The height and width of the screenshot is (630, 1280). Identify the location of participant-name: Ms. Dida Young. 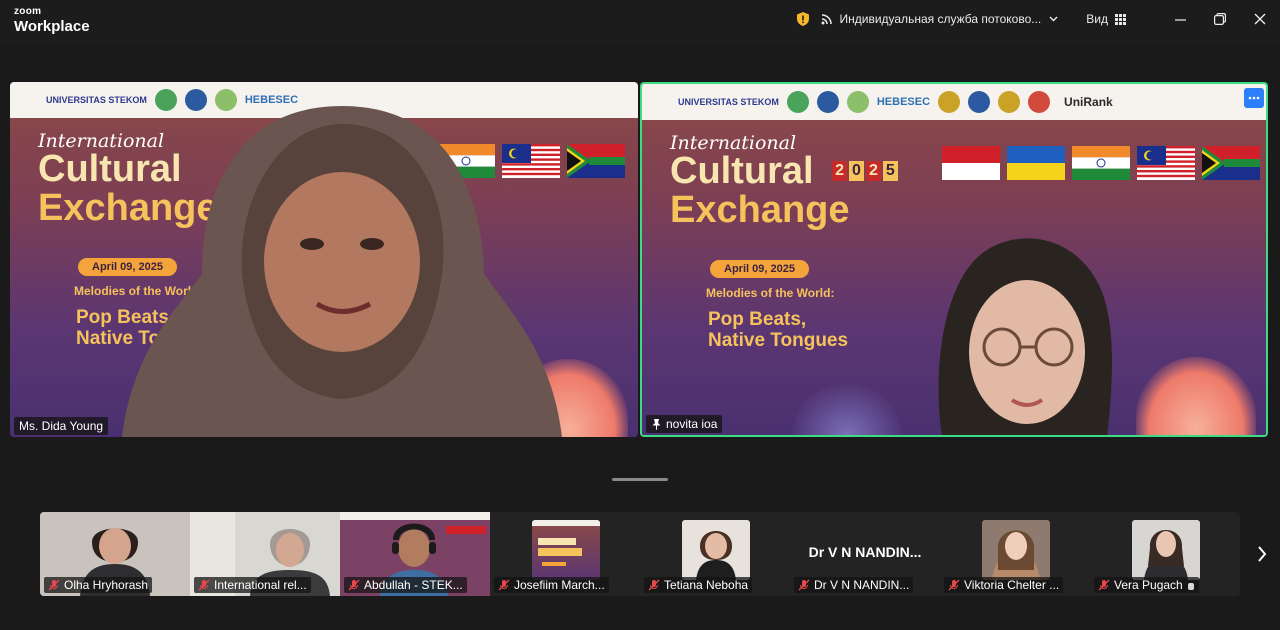
(61, 426).